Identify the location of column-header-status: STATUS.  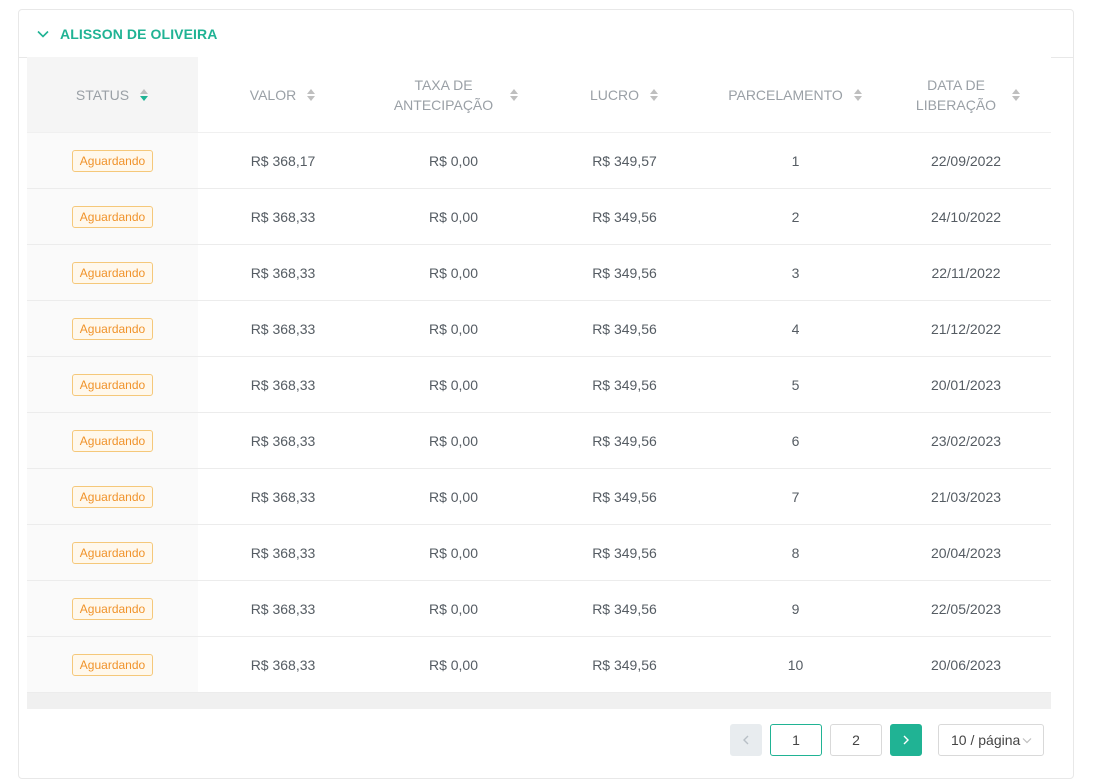
(112, 95).